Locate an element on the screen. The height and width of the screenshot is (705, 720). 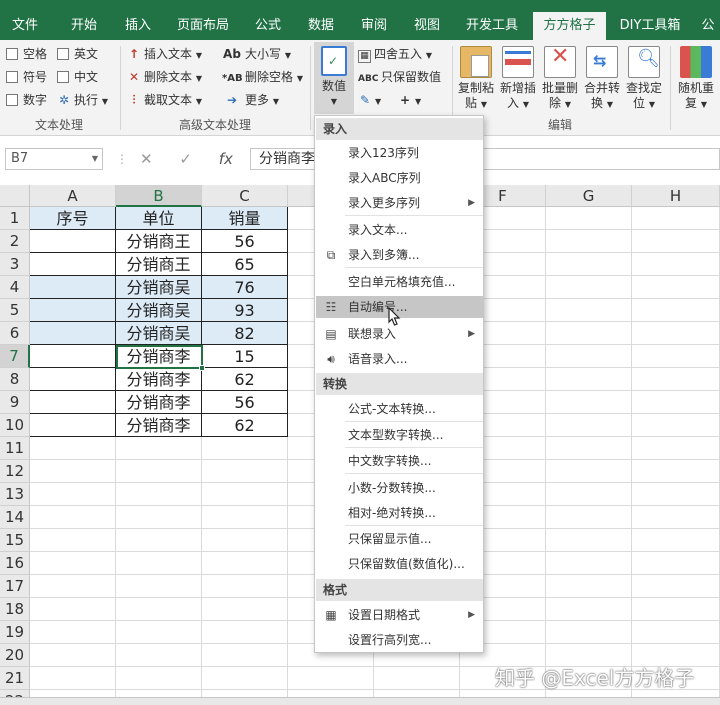
table-header-cell: 序号 is located at coordinates (73, 218).